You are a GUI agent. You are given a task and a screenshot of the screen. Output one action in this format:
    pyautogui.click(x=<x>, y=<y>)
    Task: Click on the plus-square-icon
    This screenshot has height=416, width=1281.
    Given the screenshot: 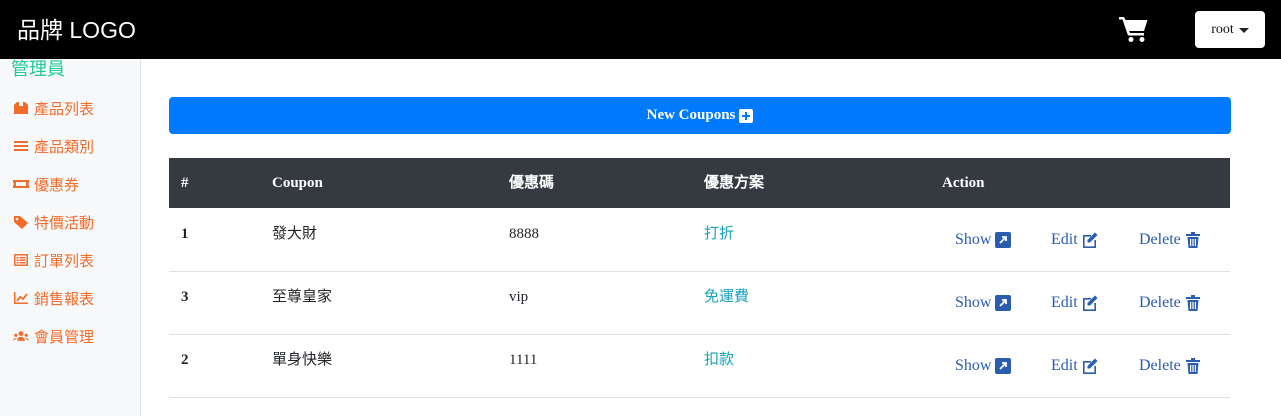 What is the action you would take?
    pyautogui.click(x=746, y=115)
    